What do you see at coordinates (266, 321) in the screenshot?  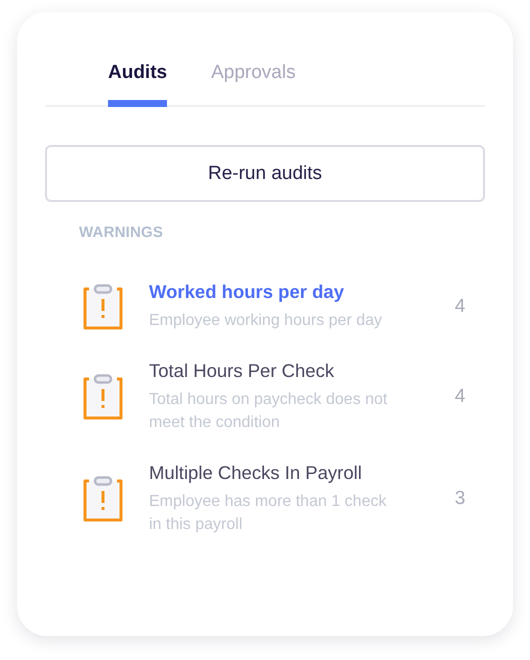 I see `warning-description: Employee working hours per day` at bounding box center [266, 321].